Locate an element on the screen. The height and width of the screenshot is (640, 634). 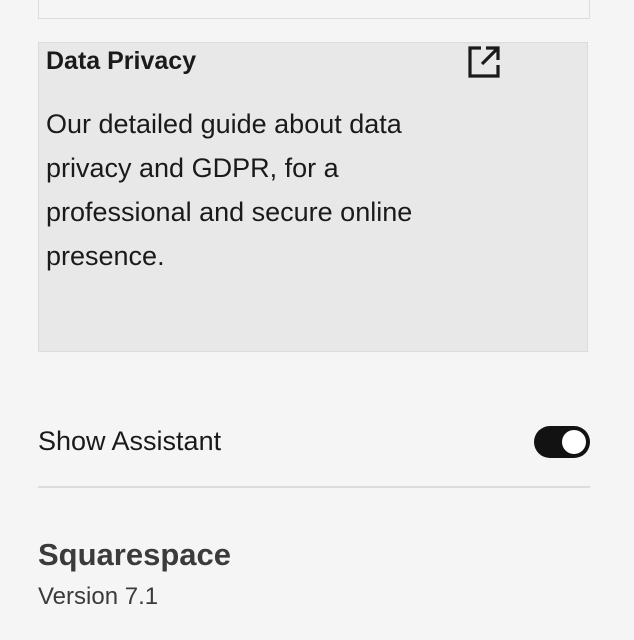
previous-card is located at coordinates (314, 9).